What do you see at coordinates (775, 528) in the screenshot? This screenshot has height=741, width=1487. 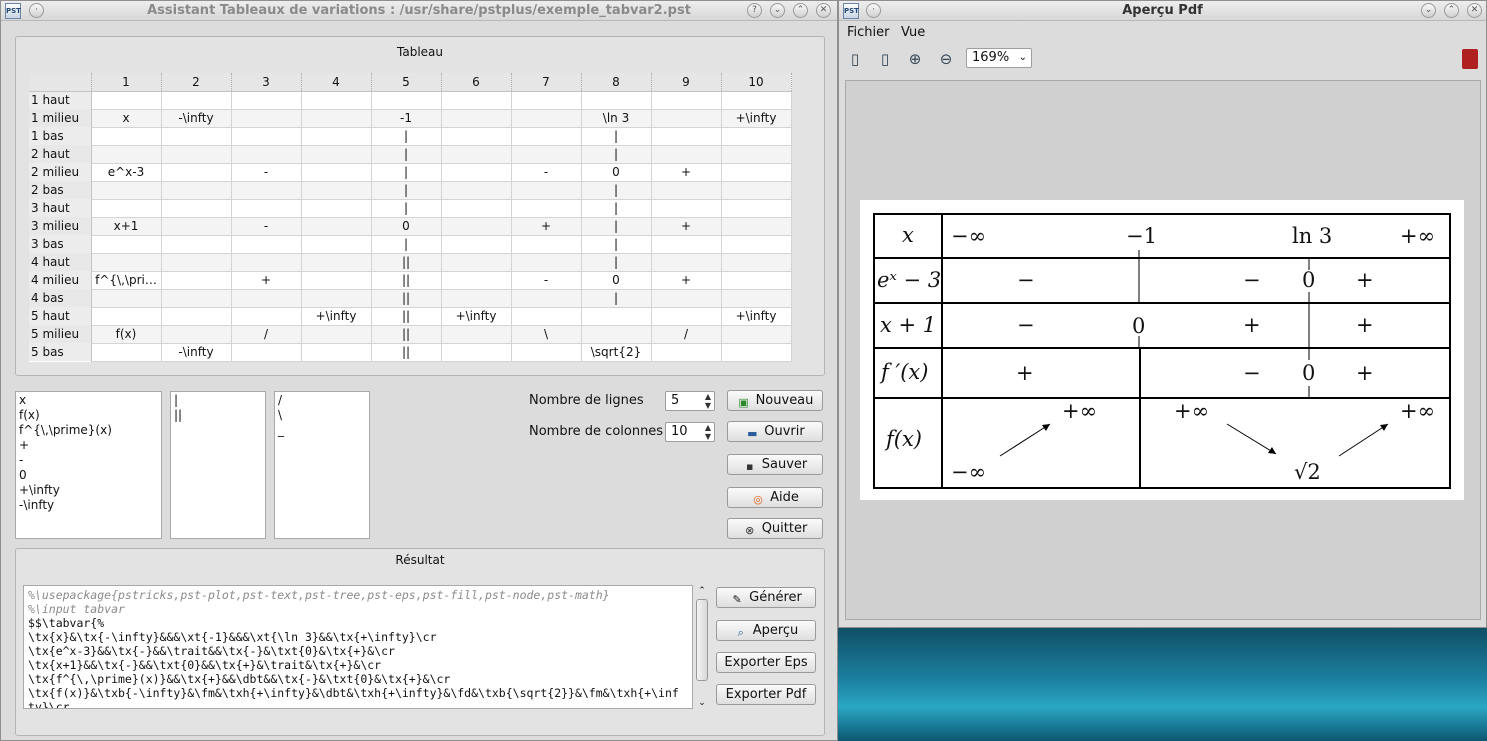 I see `quitter-button: ⊗ Quitter` at bounding box center [775, 528].